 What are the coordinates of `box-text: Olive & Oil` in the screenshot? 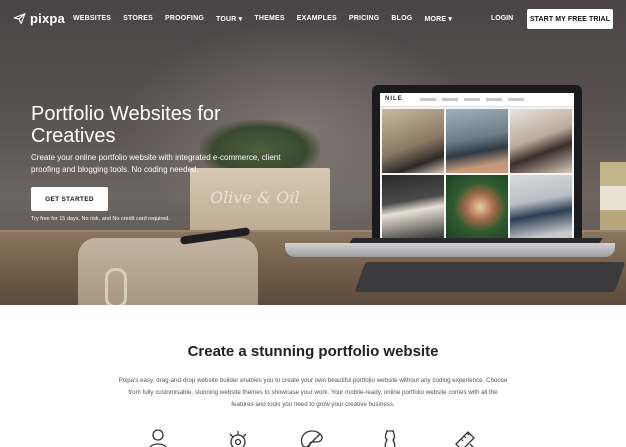 It's located at (255, 197).